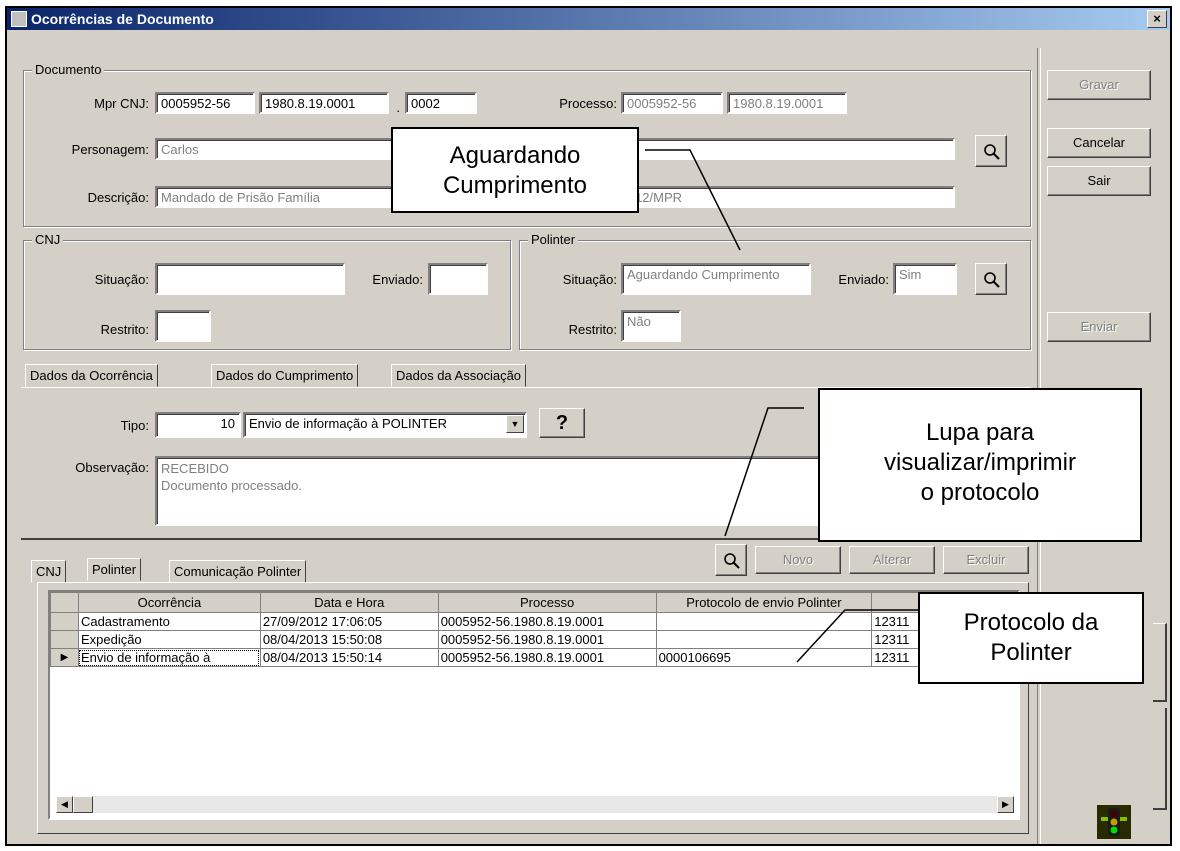  I want to click on col-header: Ocorrência, so click(169, 602).